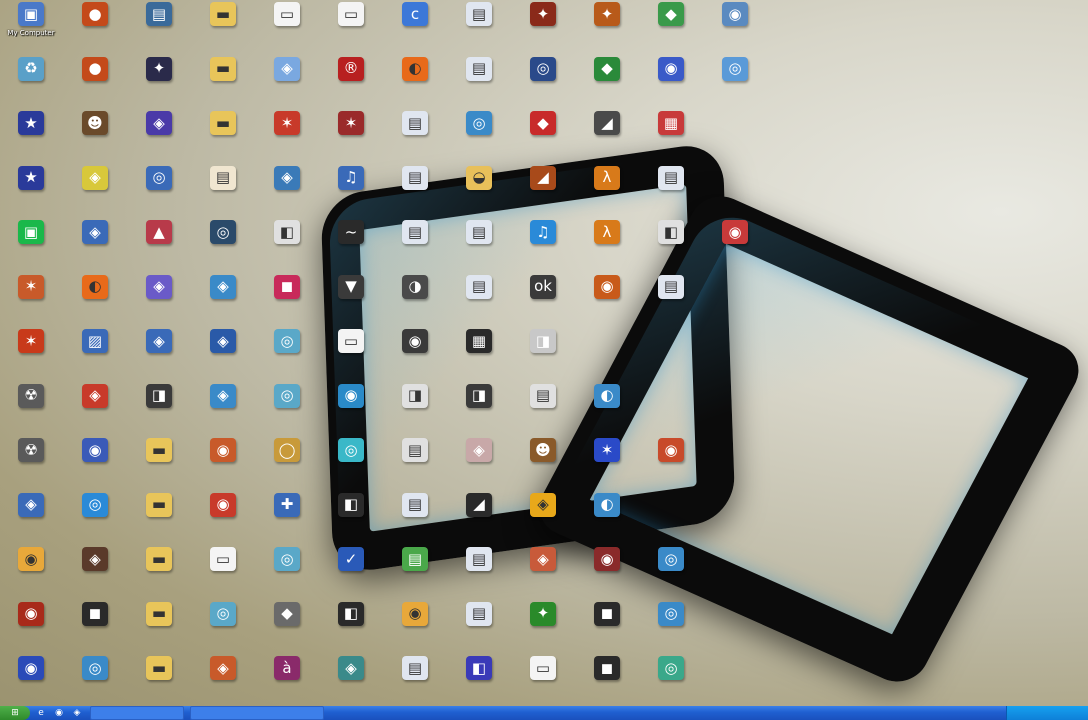 The height and width of the screenshot is (720, 1088). I want to click on taskbar-window-button, so click(257, 713).